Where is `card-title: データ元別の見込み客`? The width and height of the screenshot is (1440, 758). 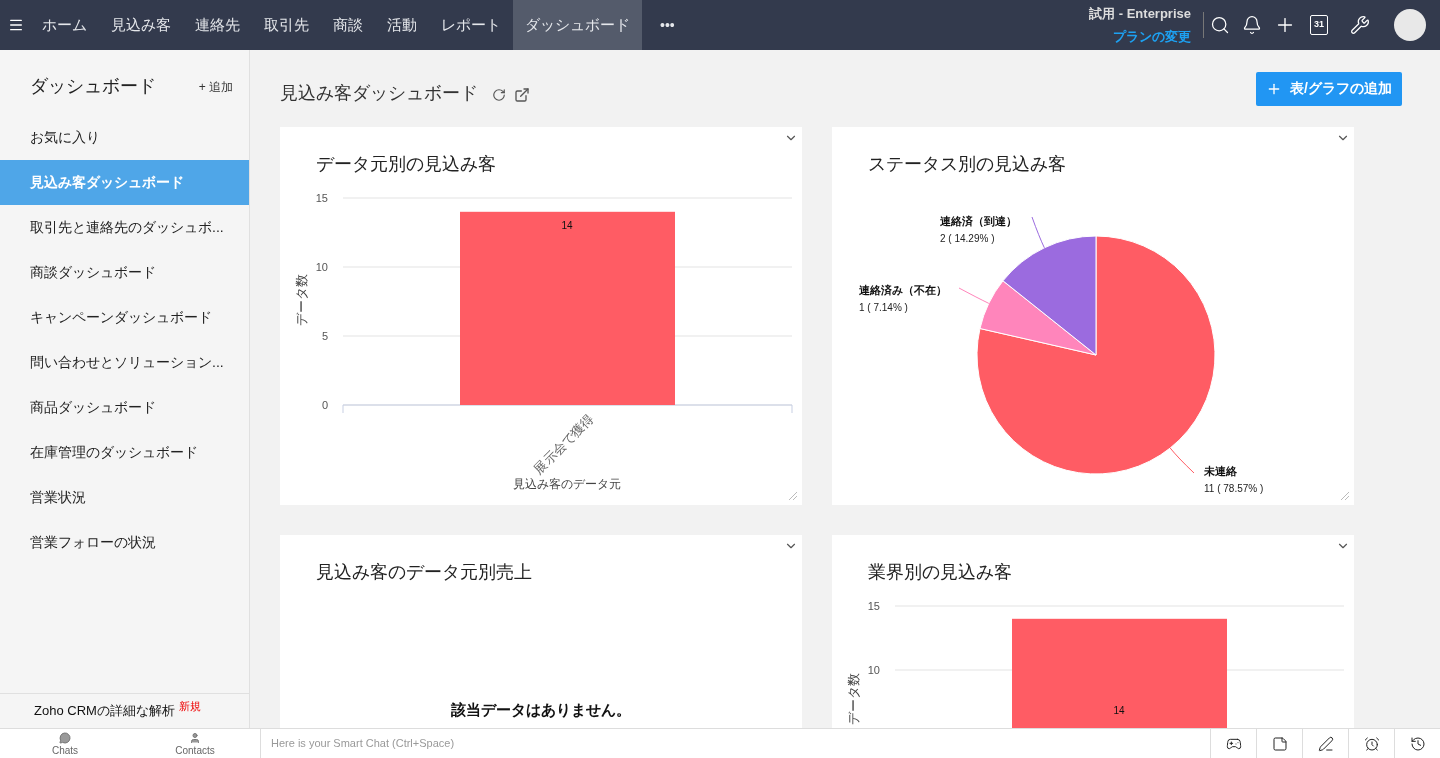 card-title: データ元別の見込み客 is located at coordinates (406, 164).